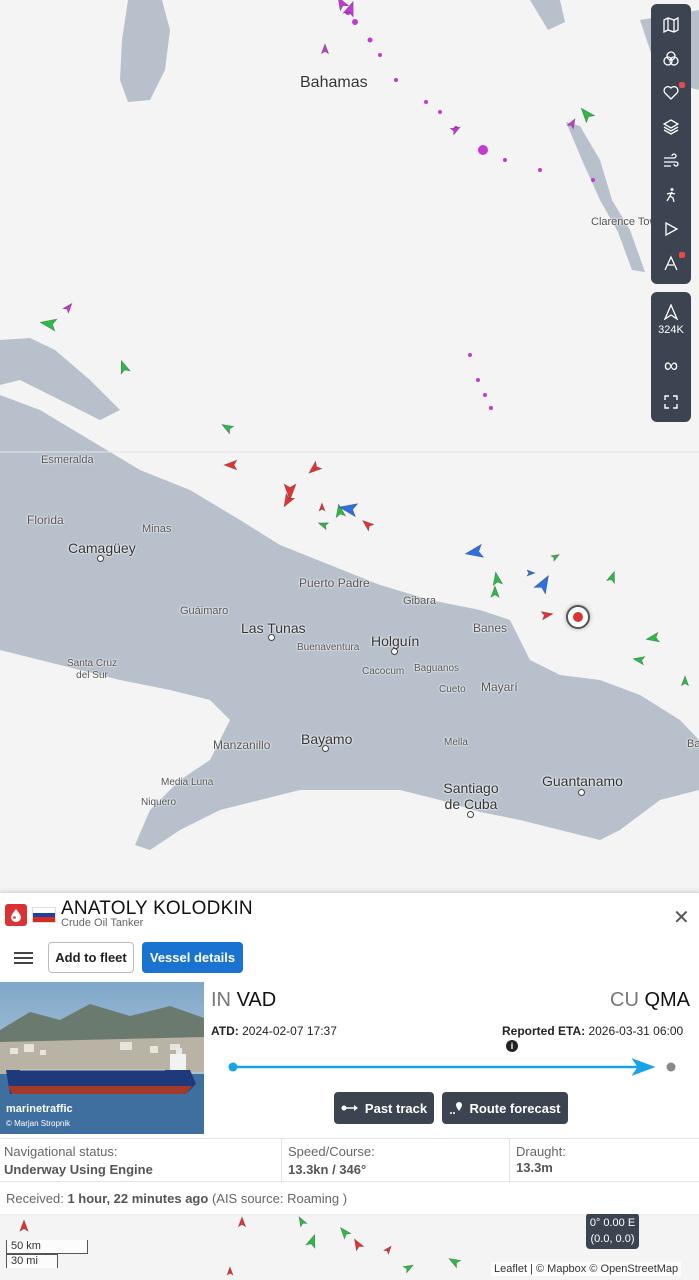 The image size is (699, 1280). I want to click on place-label: Holguín, so click(395, 641).